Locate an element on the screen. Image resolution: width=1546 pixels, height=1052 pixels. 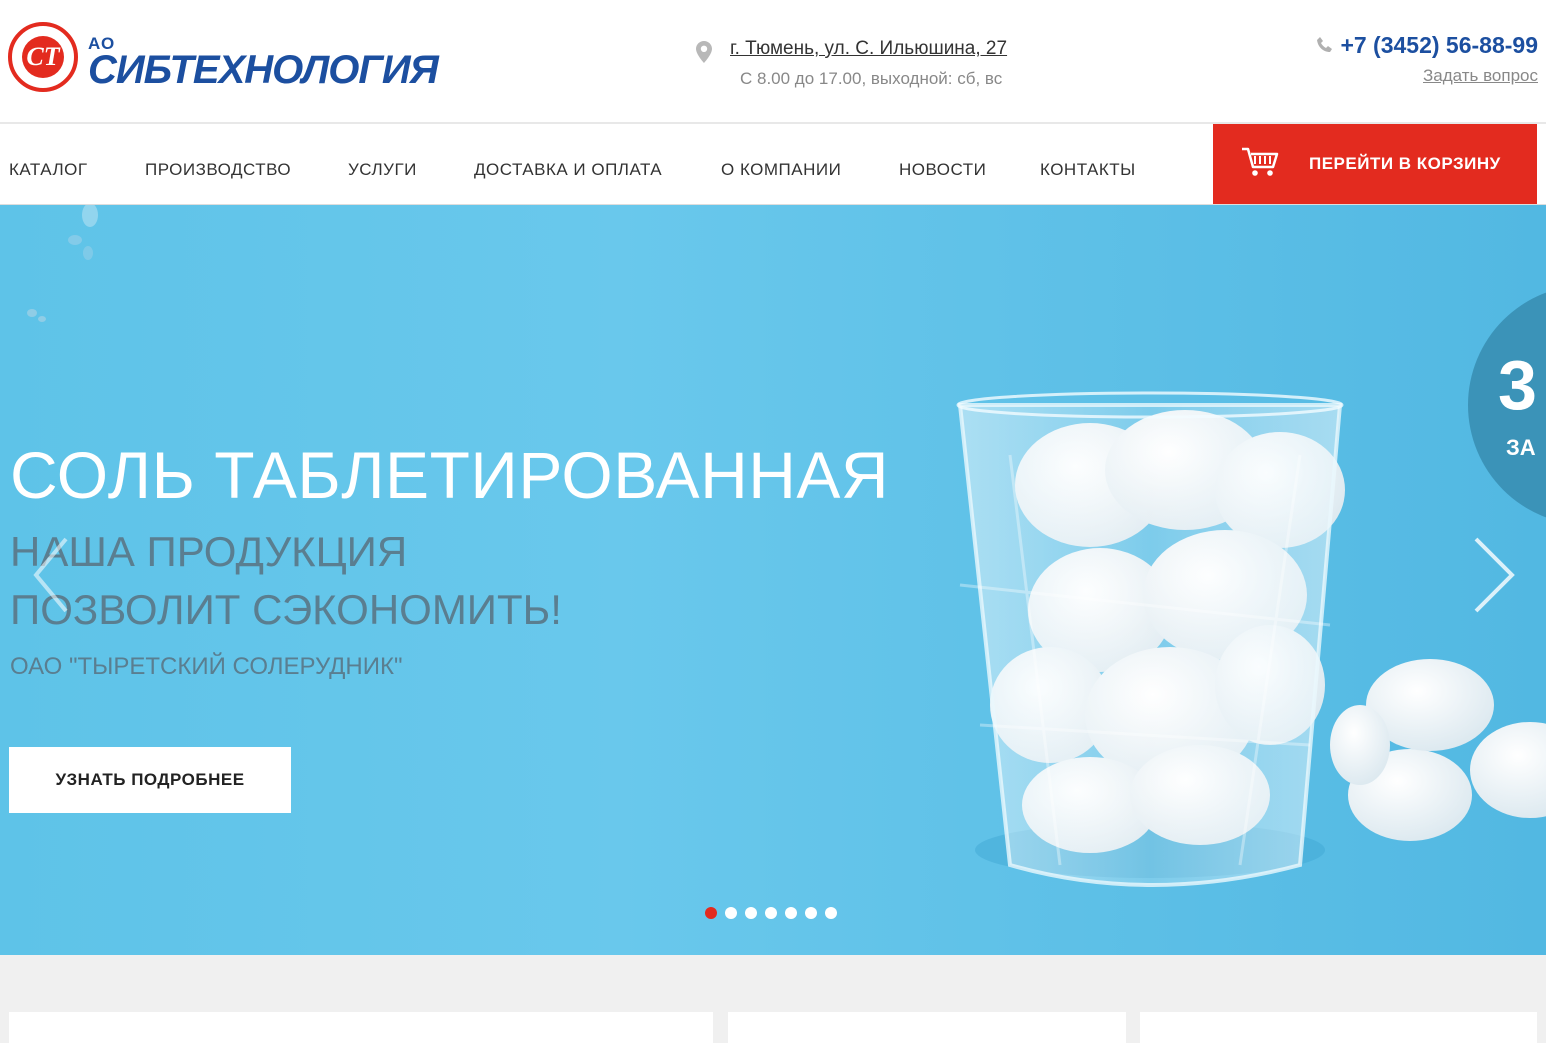
hero-company: ОАО "ТЫРЕТСКИЙ СОЛЕРУДНИК" is located at coordinates (206, 666).